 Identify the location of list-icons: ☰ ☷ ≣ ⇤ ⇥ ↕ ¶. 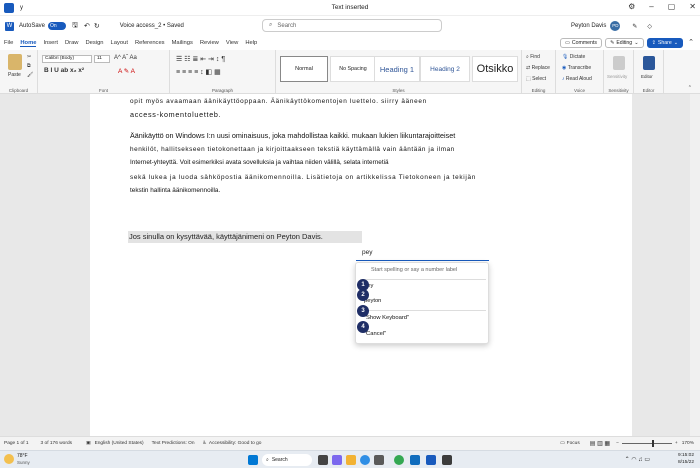
(200, 59).